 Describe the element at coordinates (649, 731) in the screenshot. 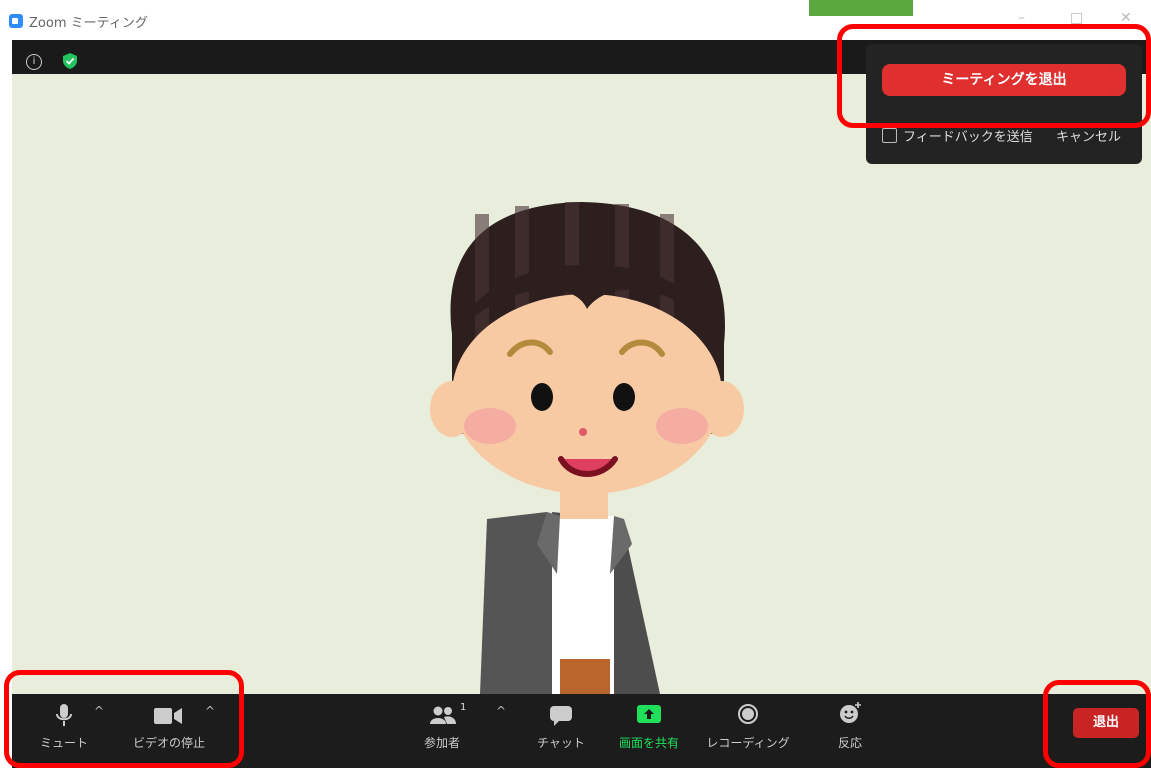

I see `share-screen-button: 画面を共有` at that location.